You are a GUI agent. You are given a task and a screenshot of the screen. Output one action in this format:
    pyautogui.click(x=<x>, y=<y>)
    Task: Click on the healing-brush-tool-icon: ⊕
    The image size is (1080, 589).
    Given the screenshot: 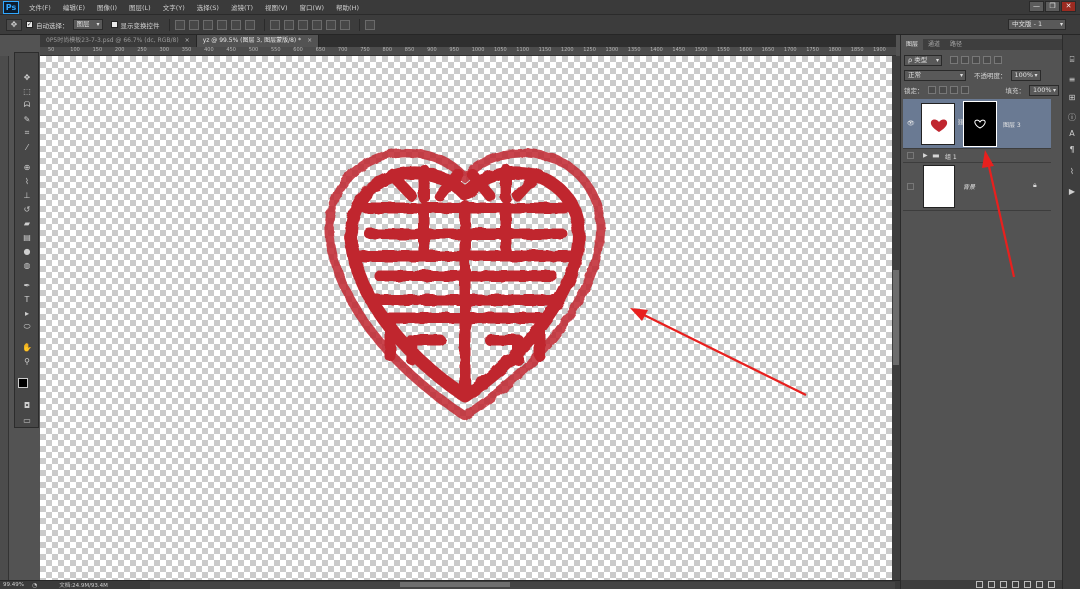 What is the action you would take?
    pyautogui.click(x=27, y=167)
    